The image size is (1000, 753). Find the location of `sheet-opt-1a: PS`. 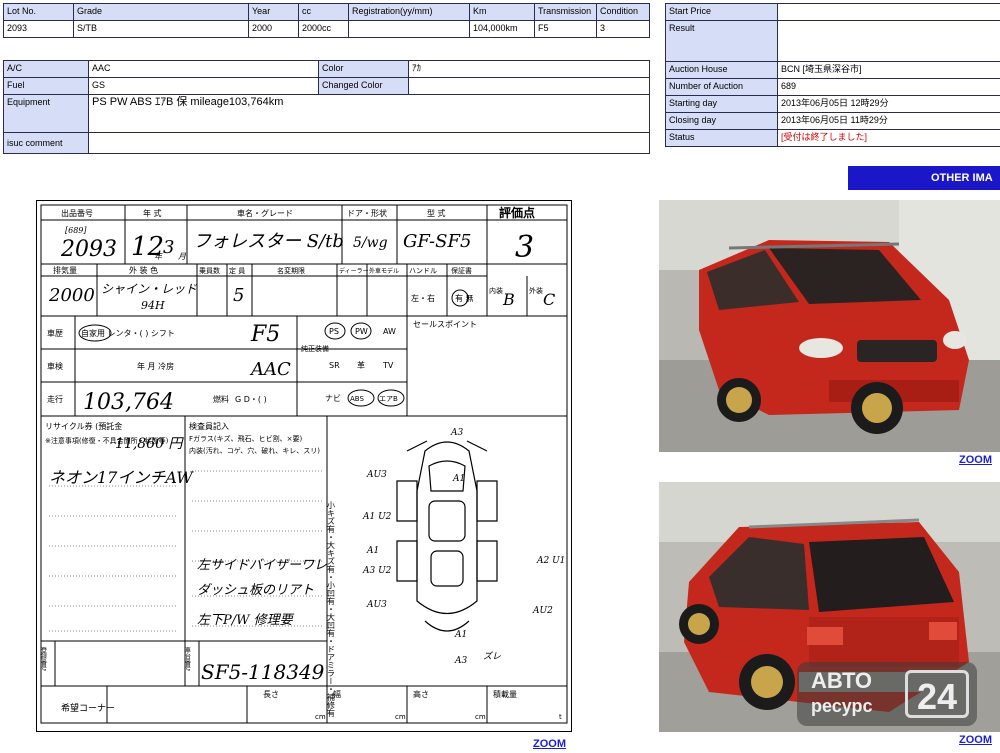

sheet-opt-1a: PS is located at coordinates (334, 331).